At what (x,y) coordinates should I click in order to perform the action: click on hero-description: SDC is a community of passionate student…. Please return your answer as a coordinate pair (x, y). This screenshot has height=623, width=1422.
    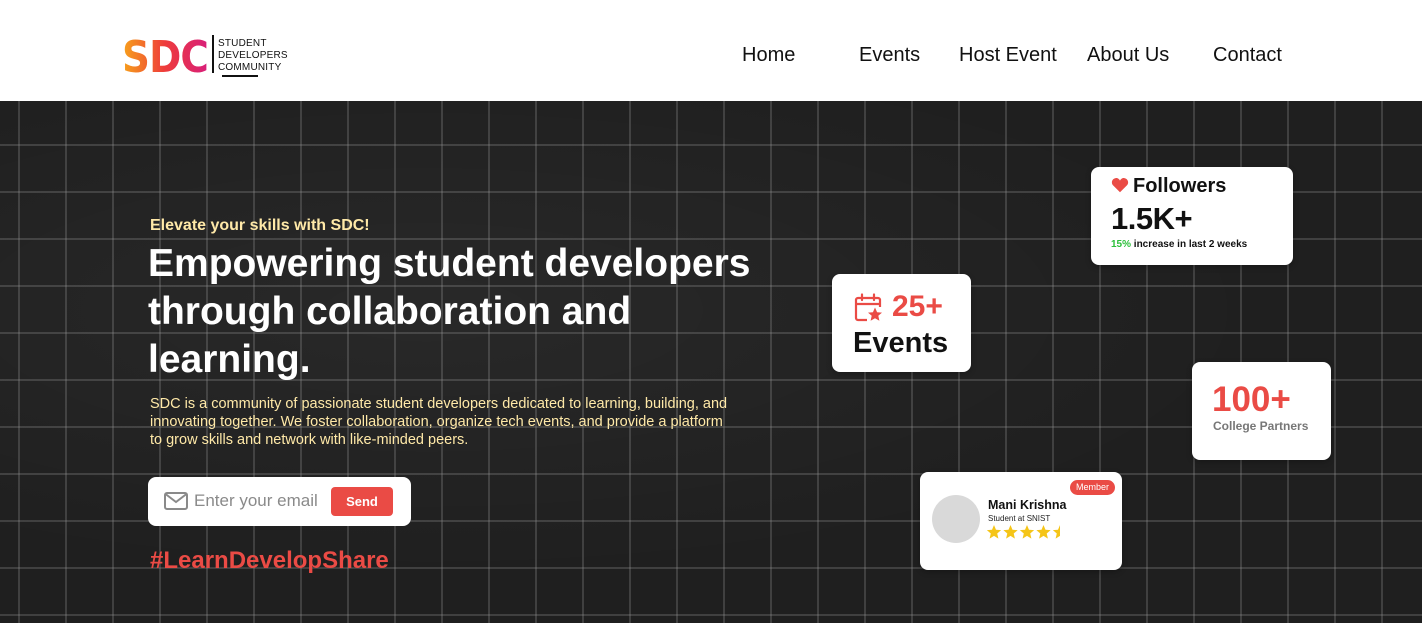
    Looking at the image, I should click on (439, 422).